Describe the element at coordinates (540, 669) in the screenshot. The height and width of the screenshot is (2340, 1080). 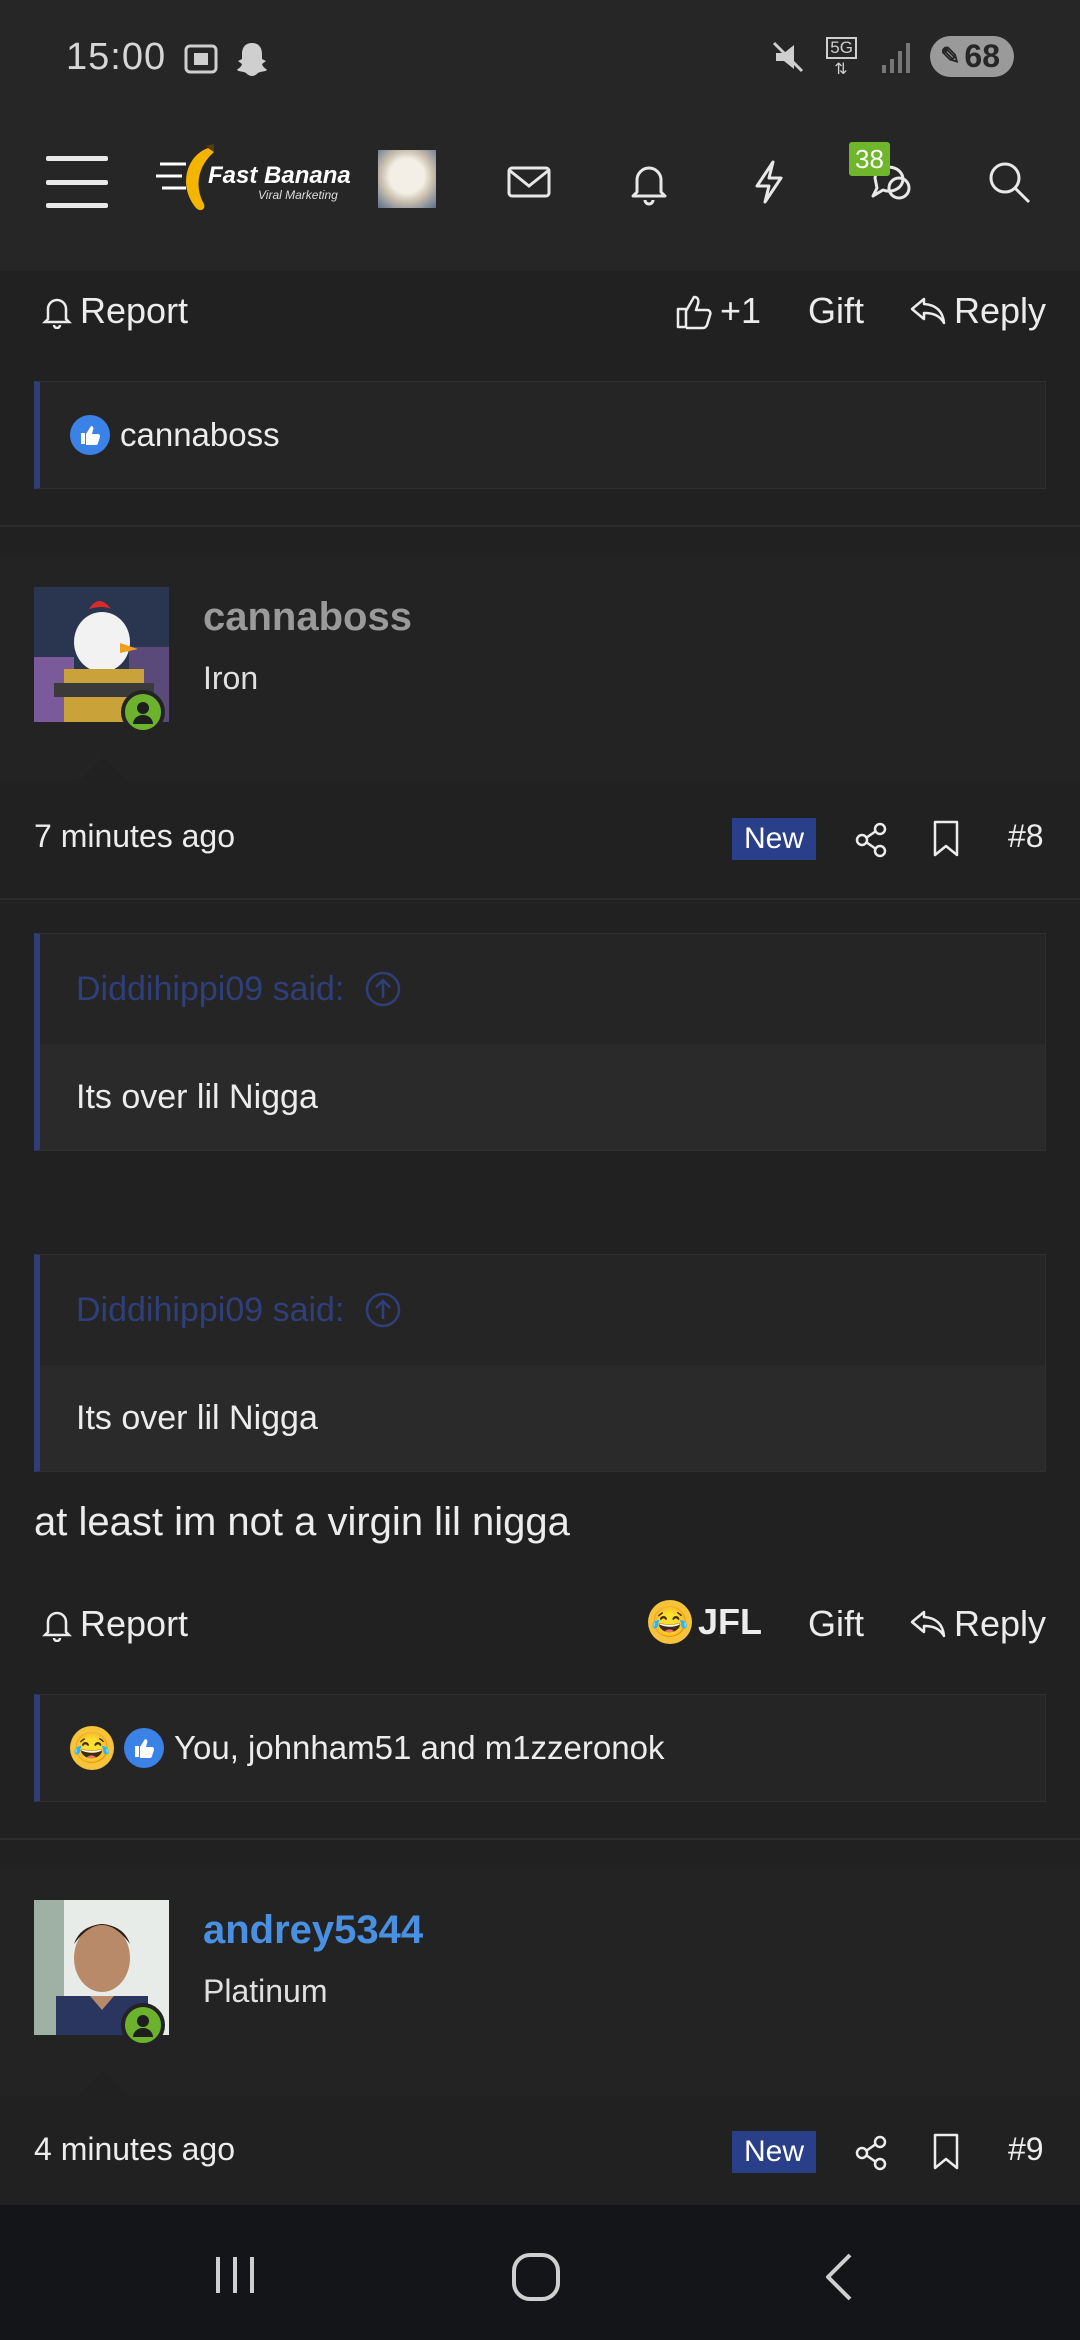
I see `post-user-block: cannaboss Iron` at that location.